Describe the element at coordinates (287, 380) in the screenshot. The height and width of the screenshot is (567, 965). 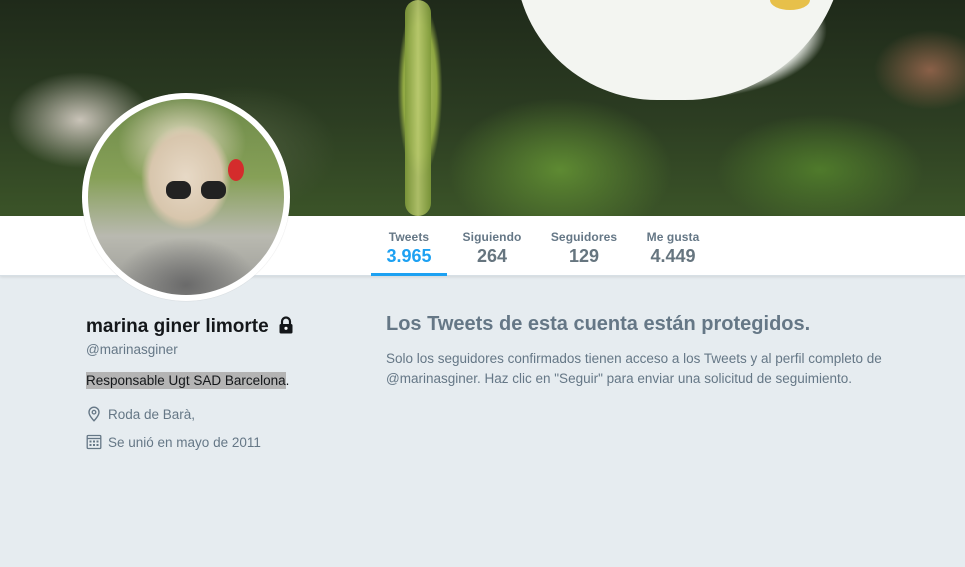
I see `profile-bio-tail: .` at that location.